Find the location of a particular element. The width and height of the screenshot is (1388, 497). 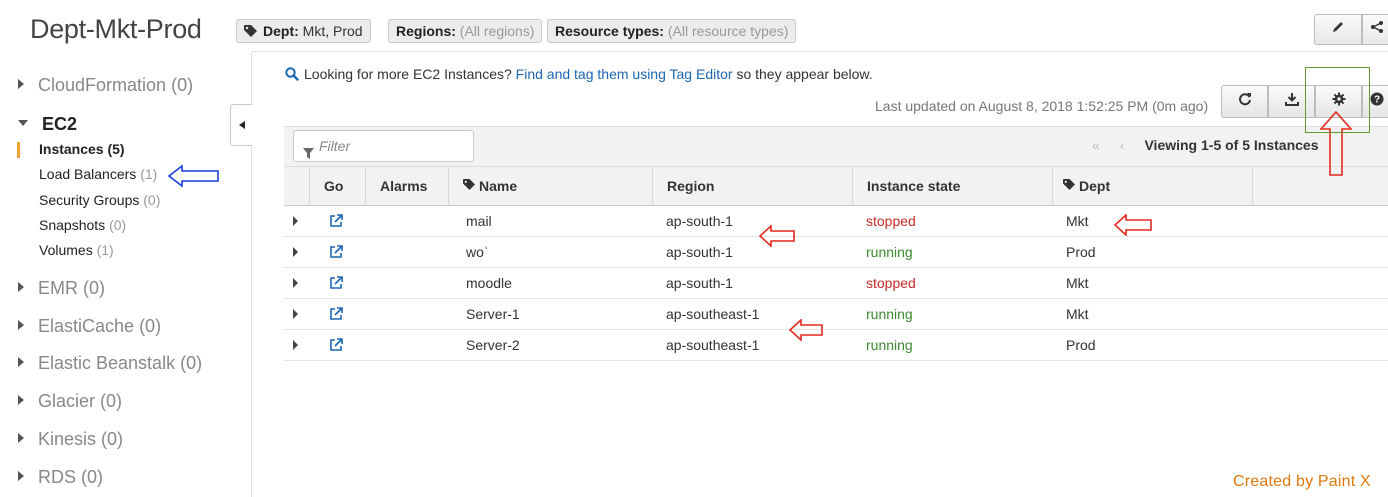

collapse-caret-icon is located at coordinates (23, 123).